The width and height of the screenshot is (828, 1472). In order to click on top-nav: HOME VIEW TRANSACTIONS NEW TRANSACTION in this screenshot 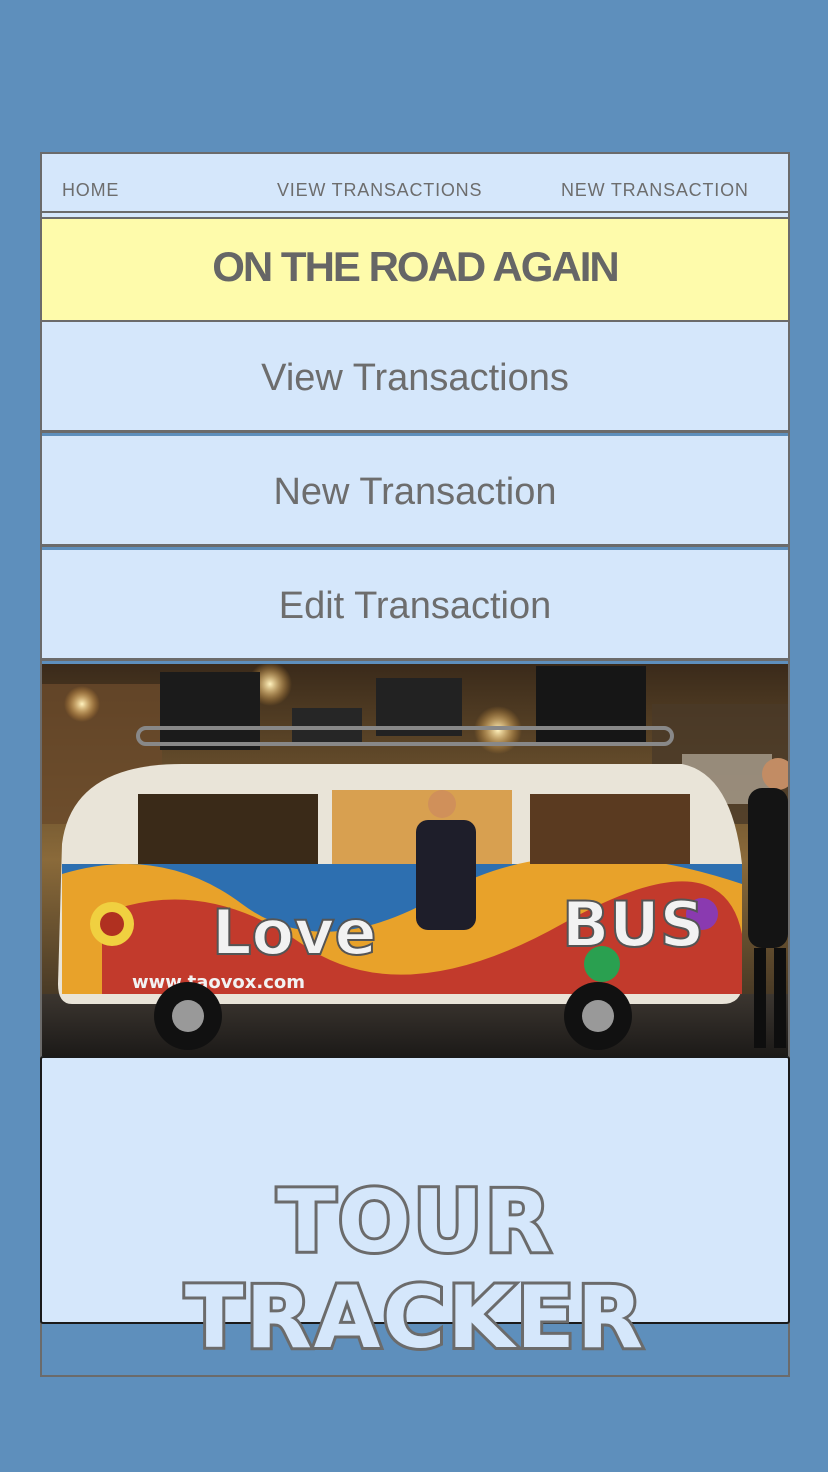, I will do `click(415, 183)`.